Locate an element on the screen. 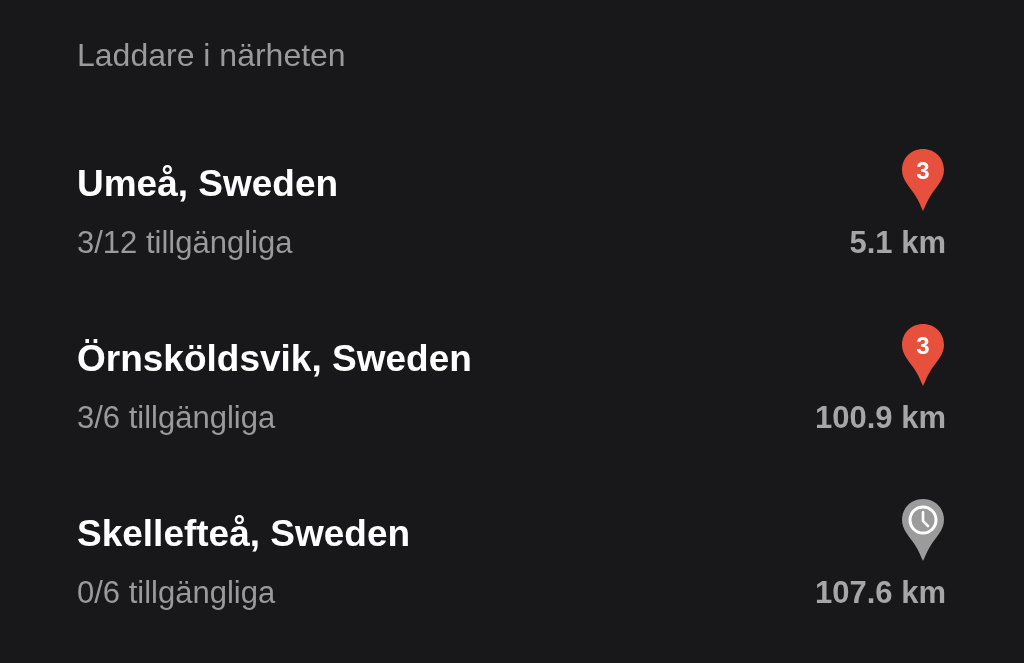  distance-text: 100.9 km is located at coordinates (880, 417).